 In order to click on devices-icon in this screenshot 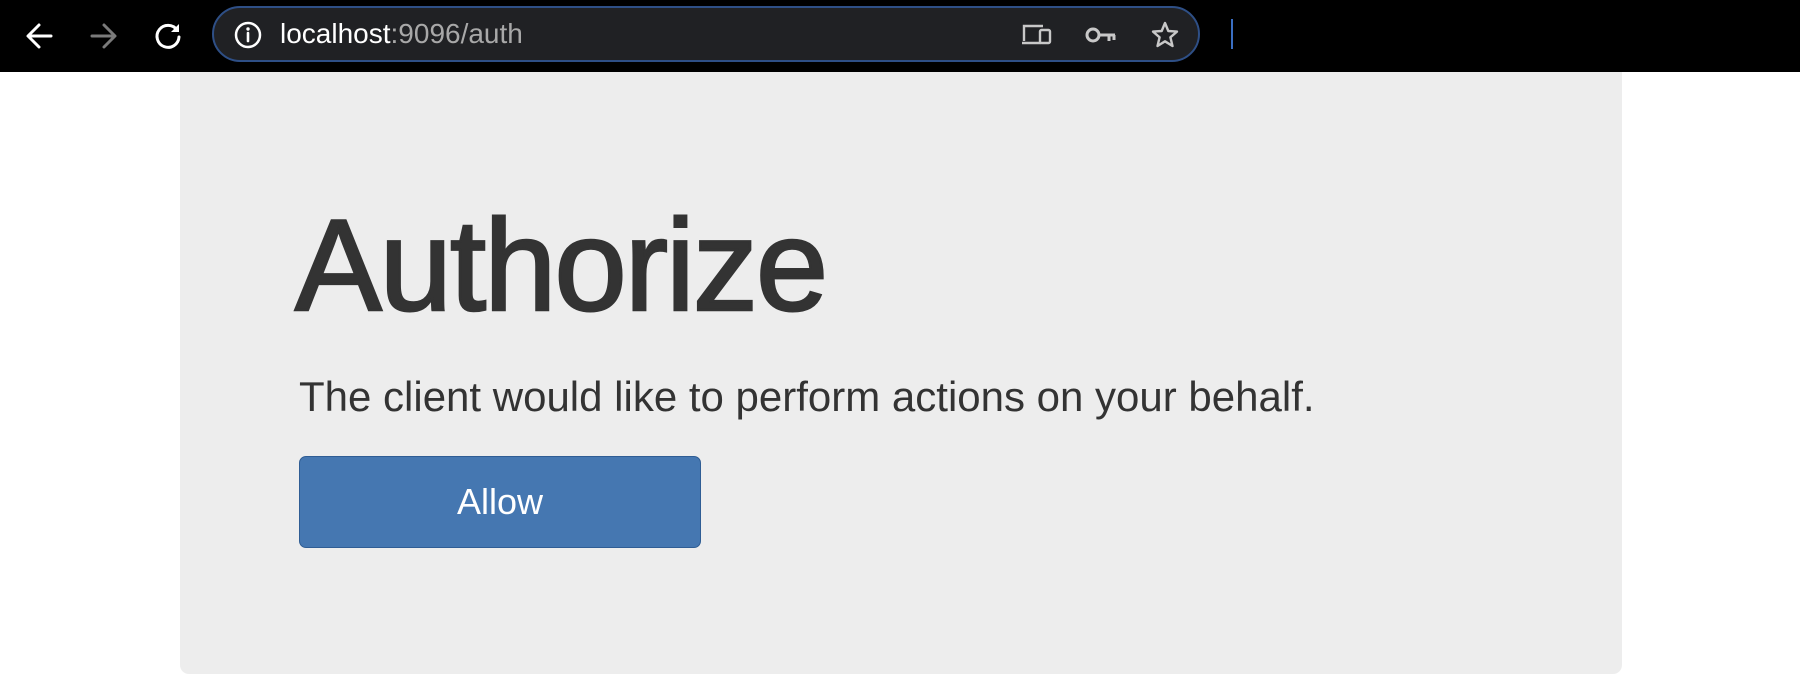, I will do `click(1037, 35)`.